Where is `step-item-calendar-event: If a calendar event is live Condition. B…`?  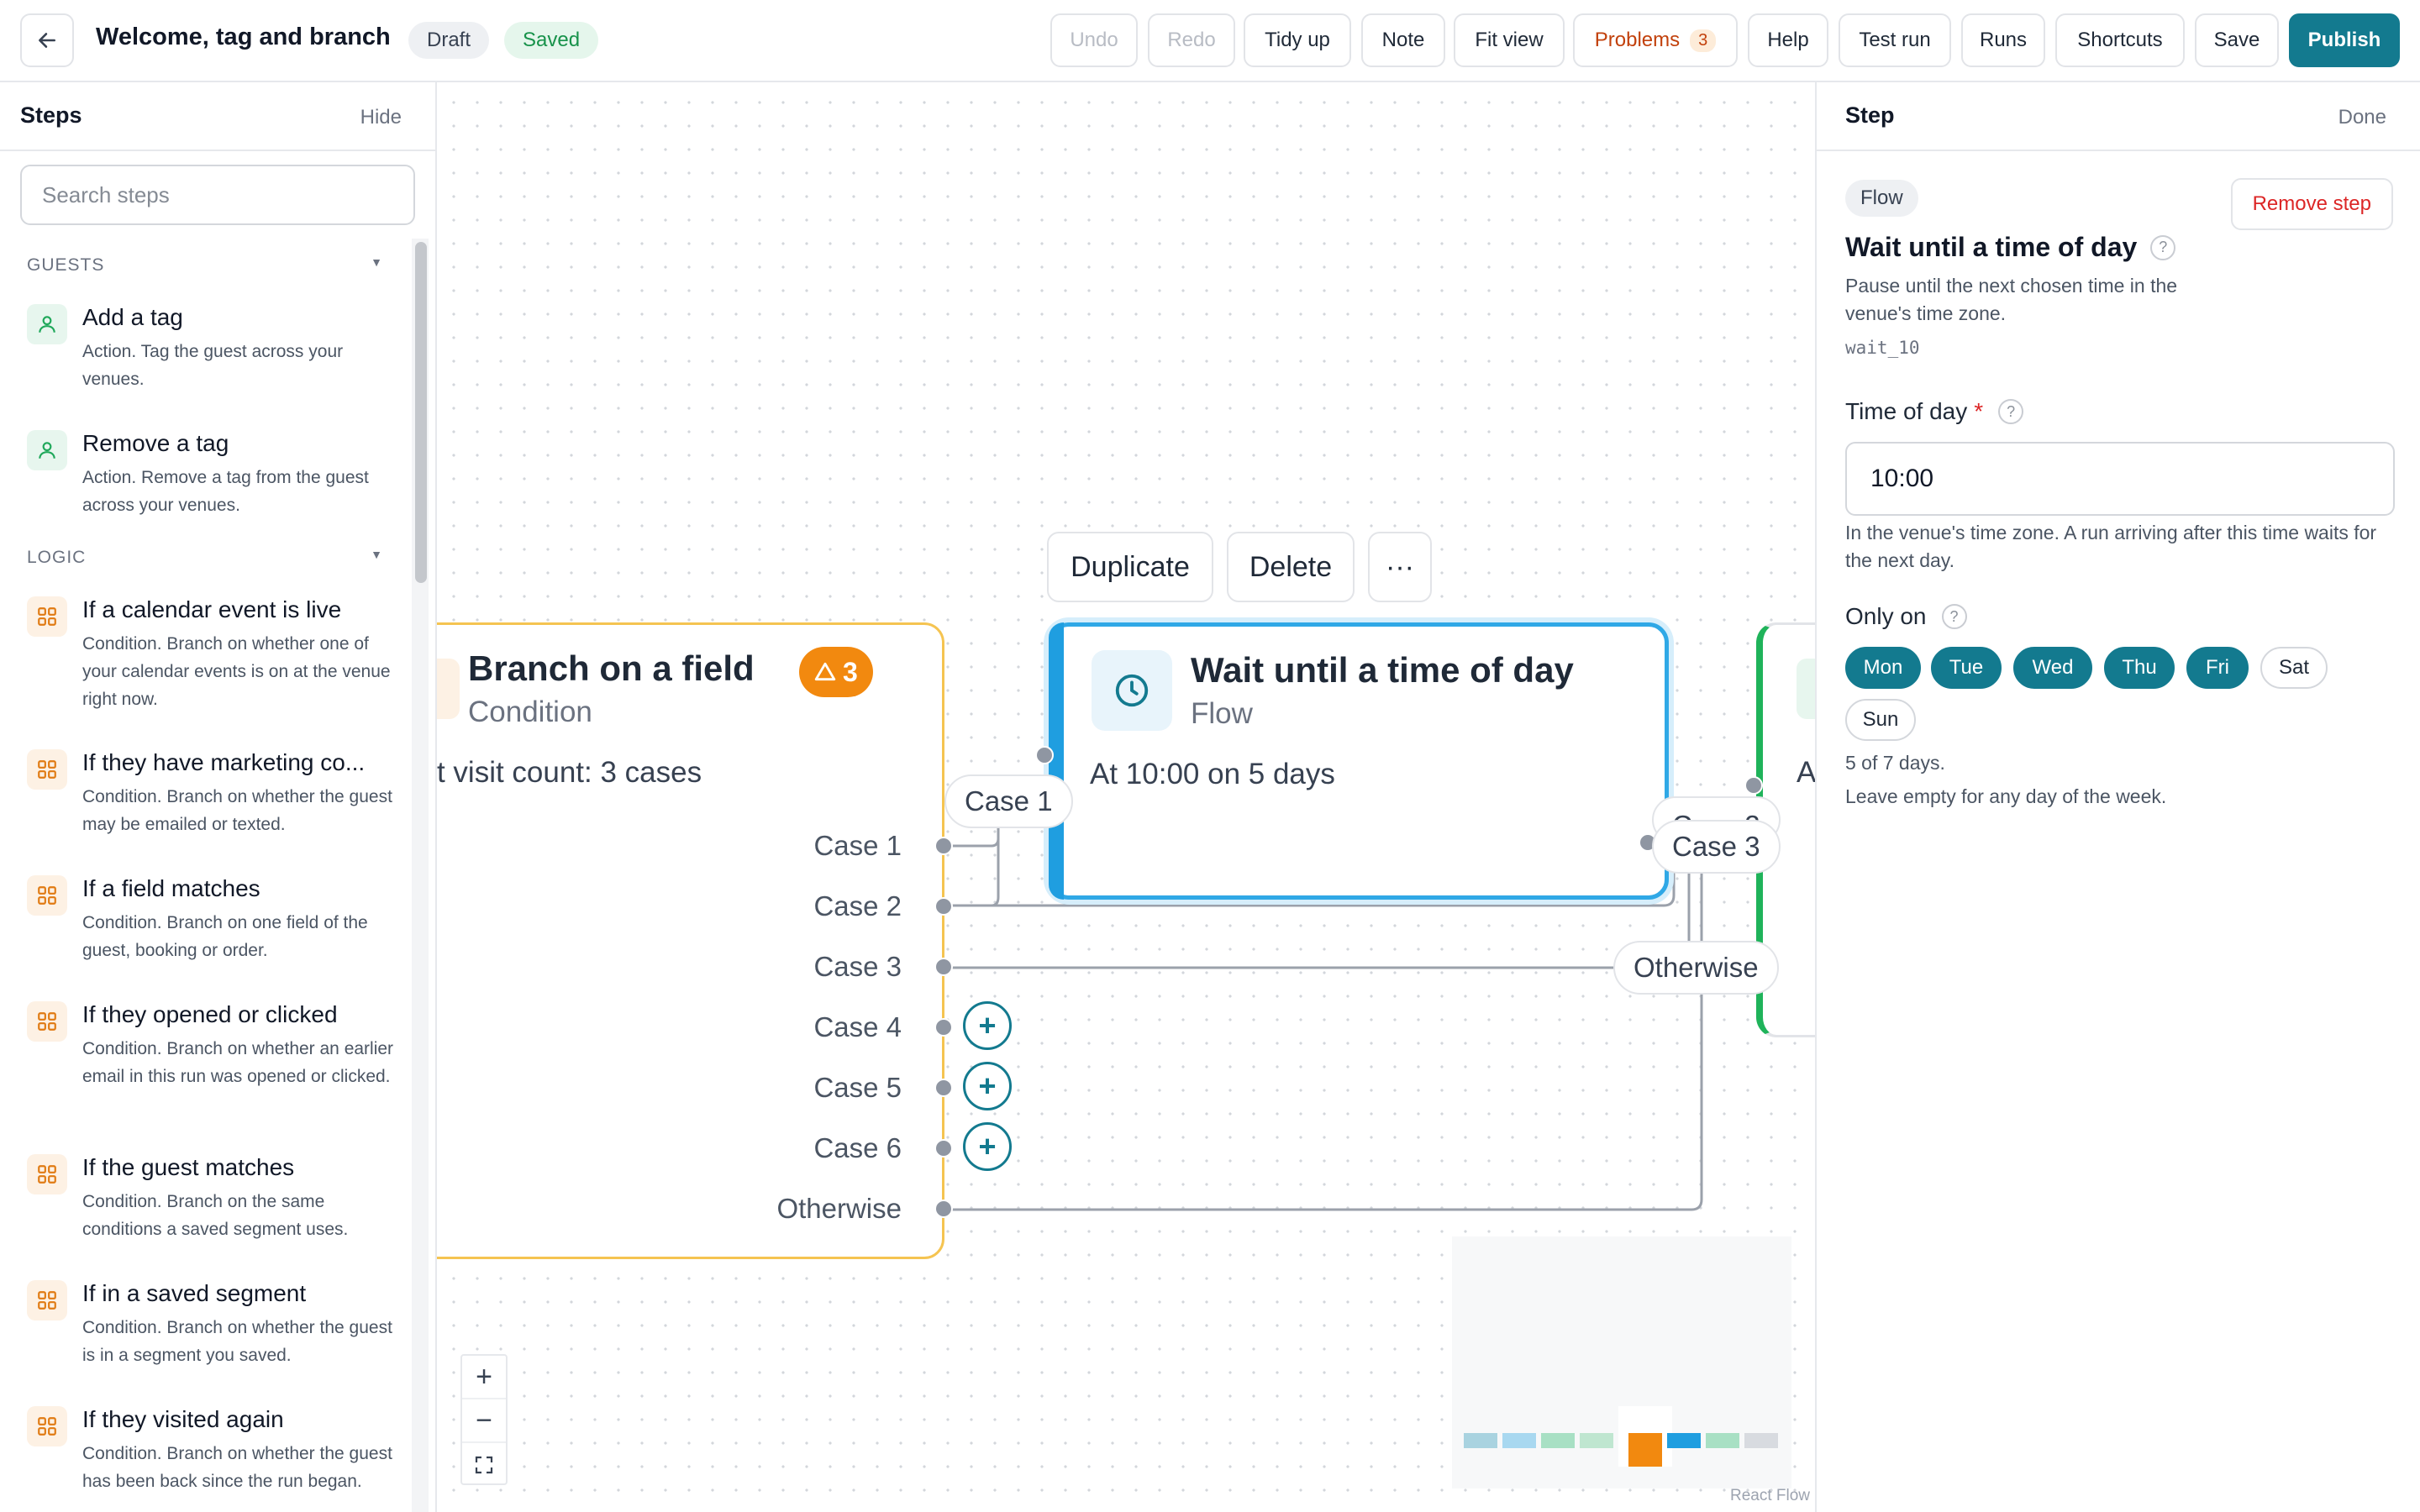
step-item-calendar-event: If a calendar event is live Condition. B… is located at coordinates (209, 655).